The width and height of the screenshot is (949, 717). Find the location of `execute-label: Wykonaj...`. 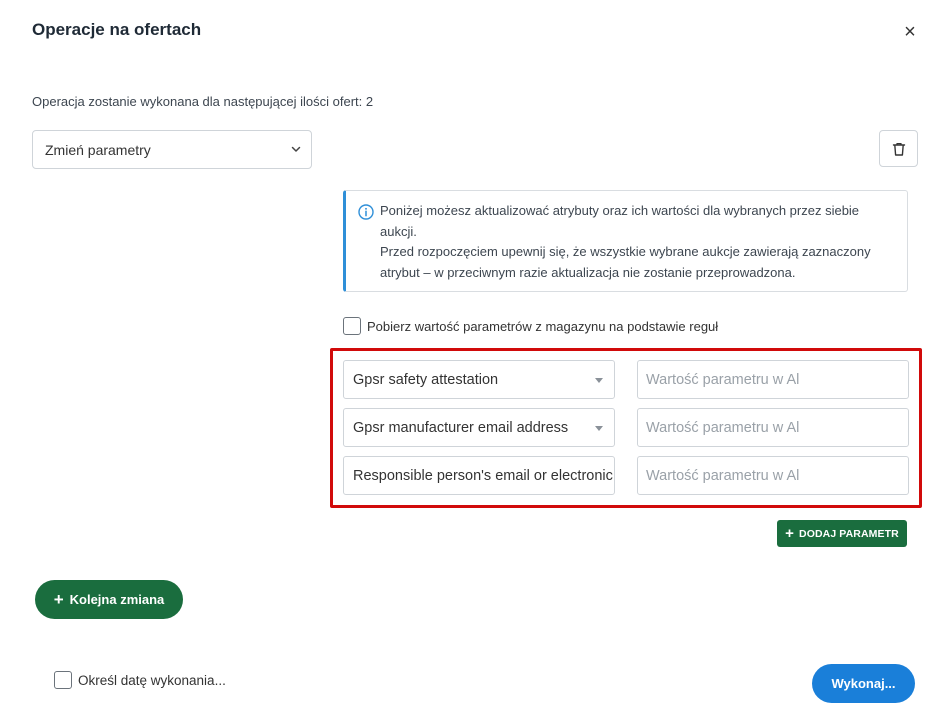

execute-label: Wykonaj... is located at coordinates (863, 683).